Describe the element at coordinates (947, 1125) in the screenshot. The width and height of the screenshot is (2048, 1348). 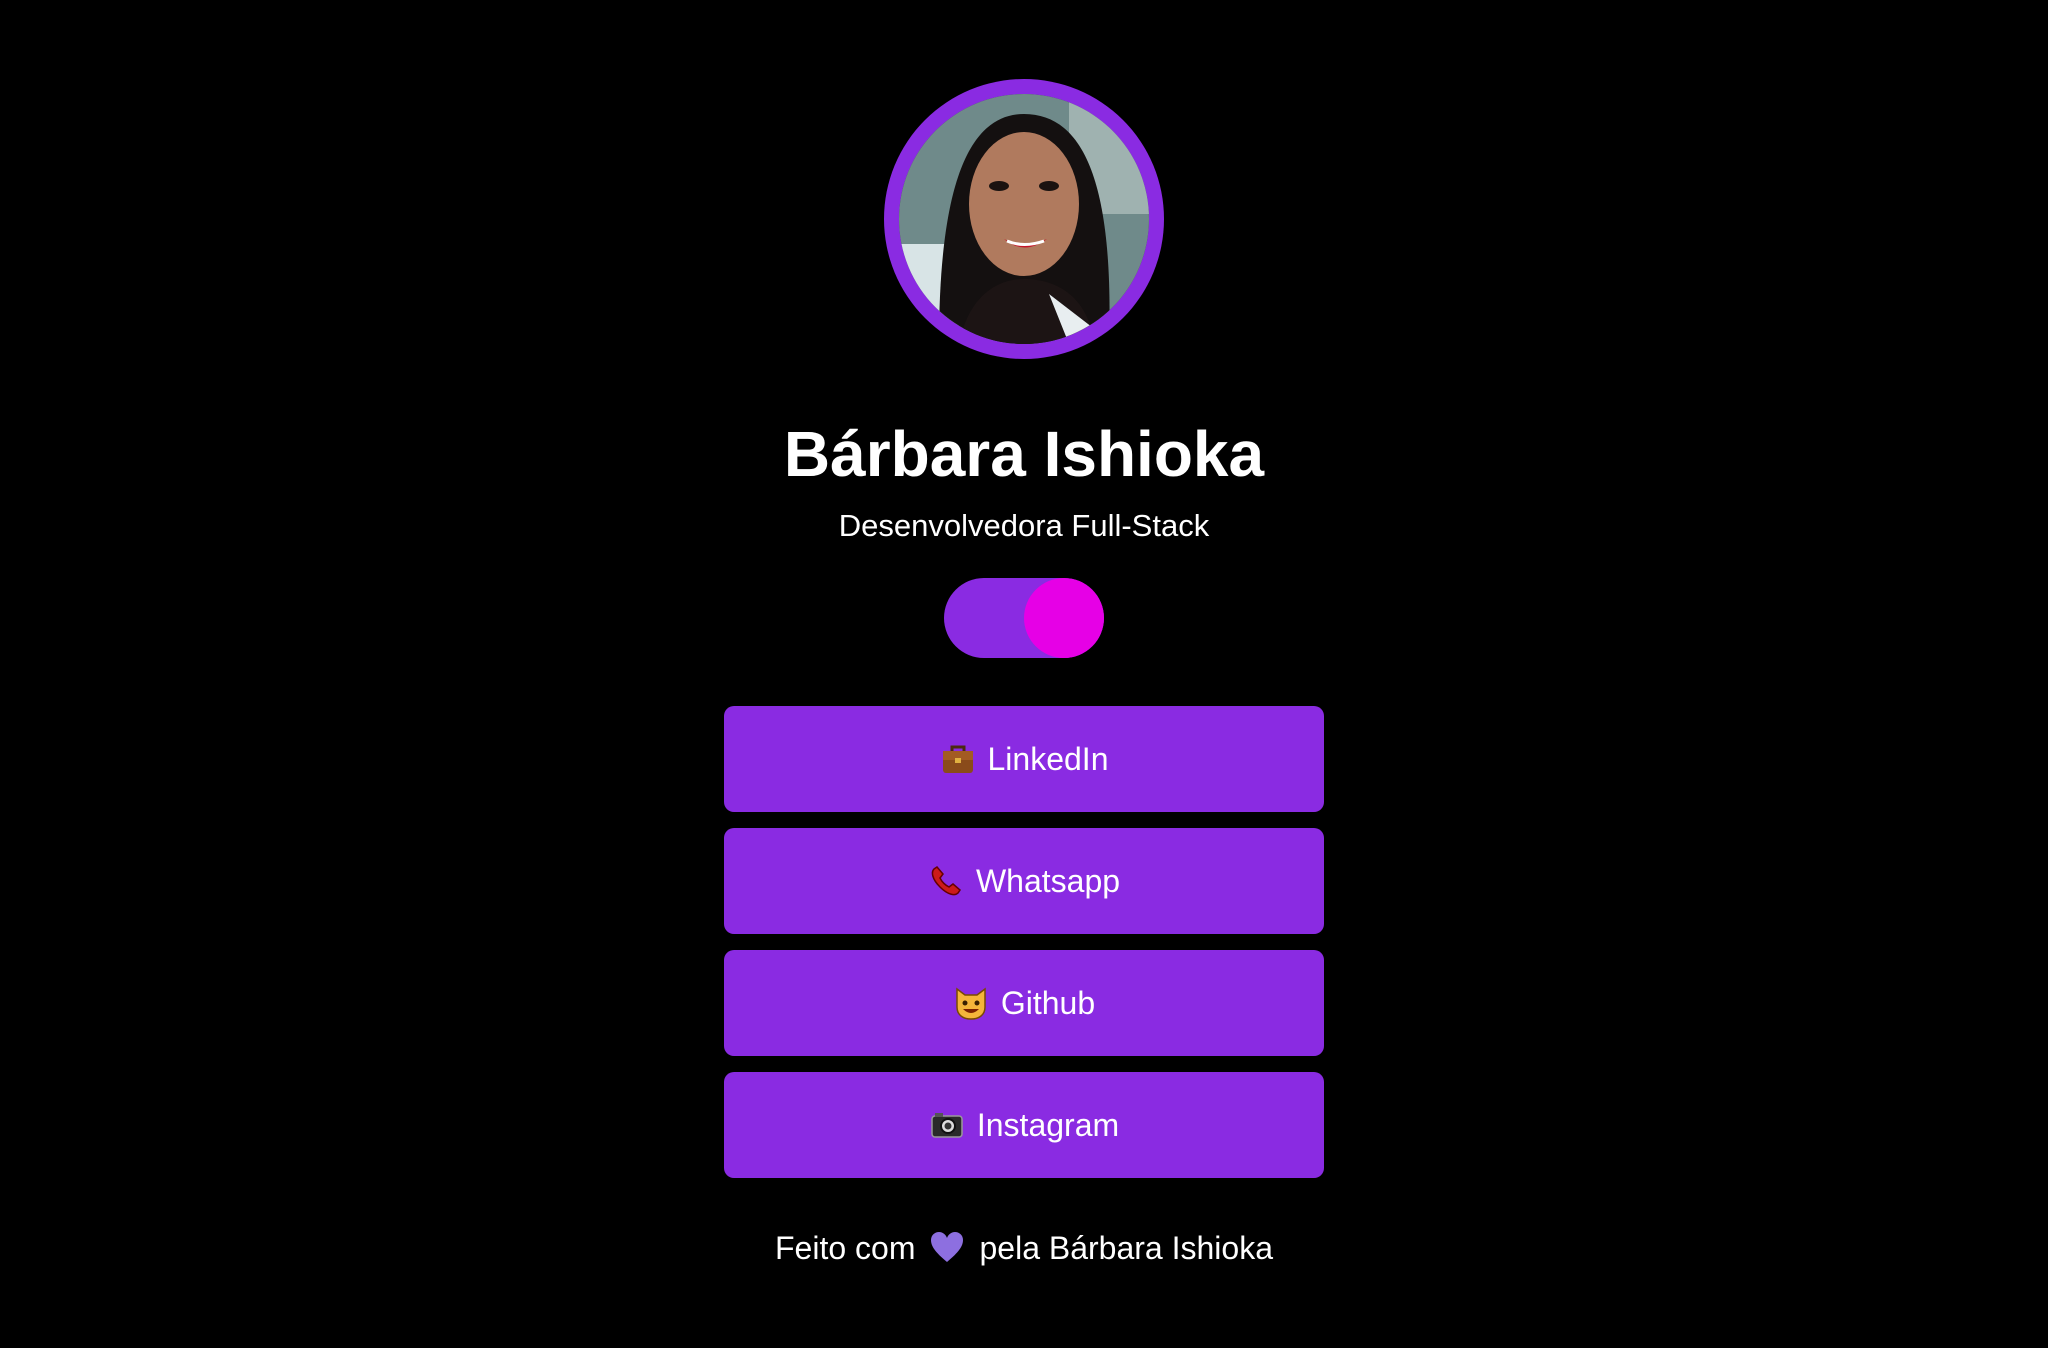
I see `camera-icon` at that location.